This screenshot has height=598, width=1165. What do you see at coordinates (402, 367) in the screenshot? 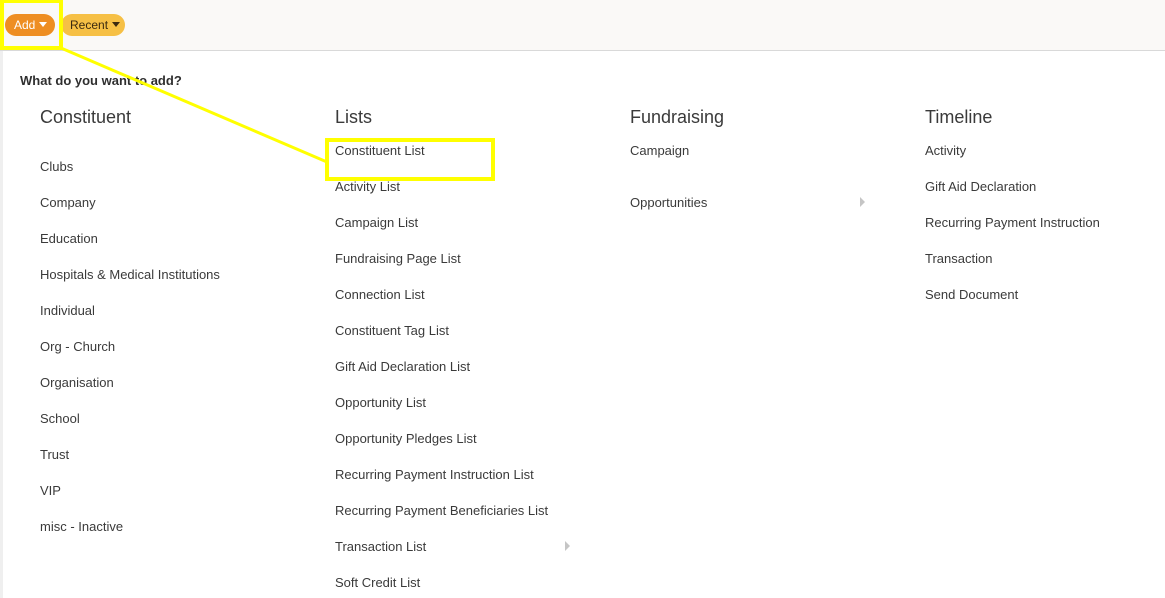
I see `menu-item-gift-aid-declaration-list: Gift Aid Declaration List` at bounding box center [402, 367].